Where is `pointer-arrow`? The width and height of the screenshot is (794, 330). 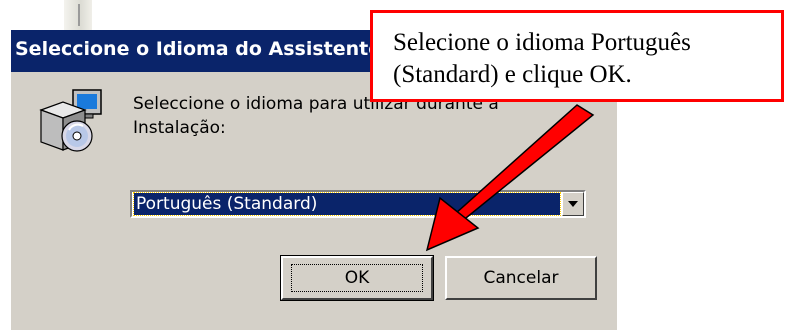 pointer-arrow is located at coordinates (510, 178).